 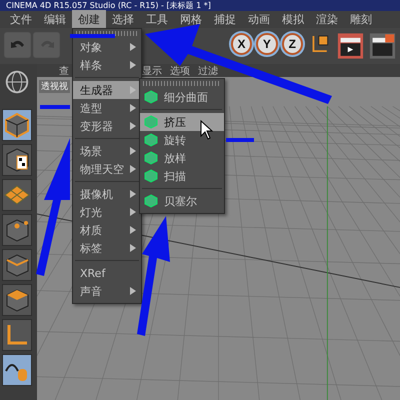 I want to click on menu-item: 标签, so click(x=107, y=248).